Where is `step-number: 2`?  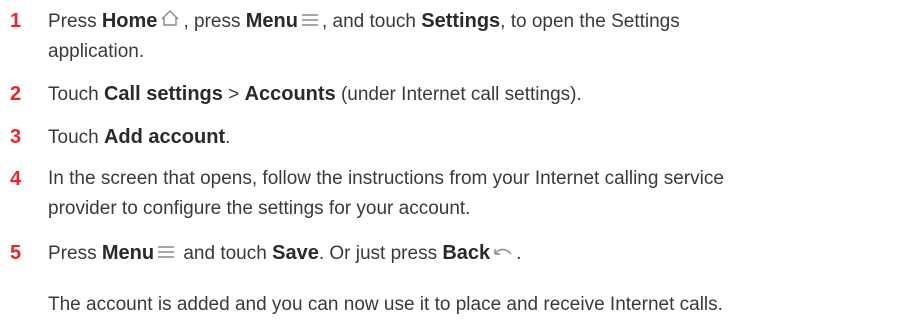 step-number: 2 is located at coordinates (16, 94).